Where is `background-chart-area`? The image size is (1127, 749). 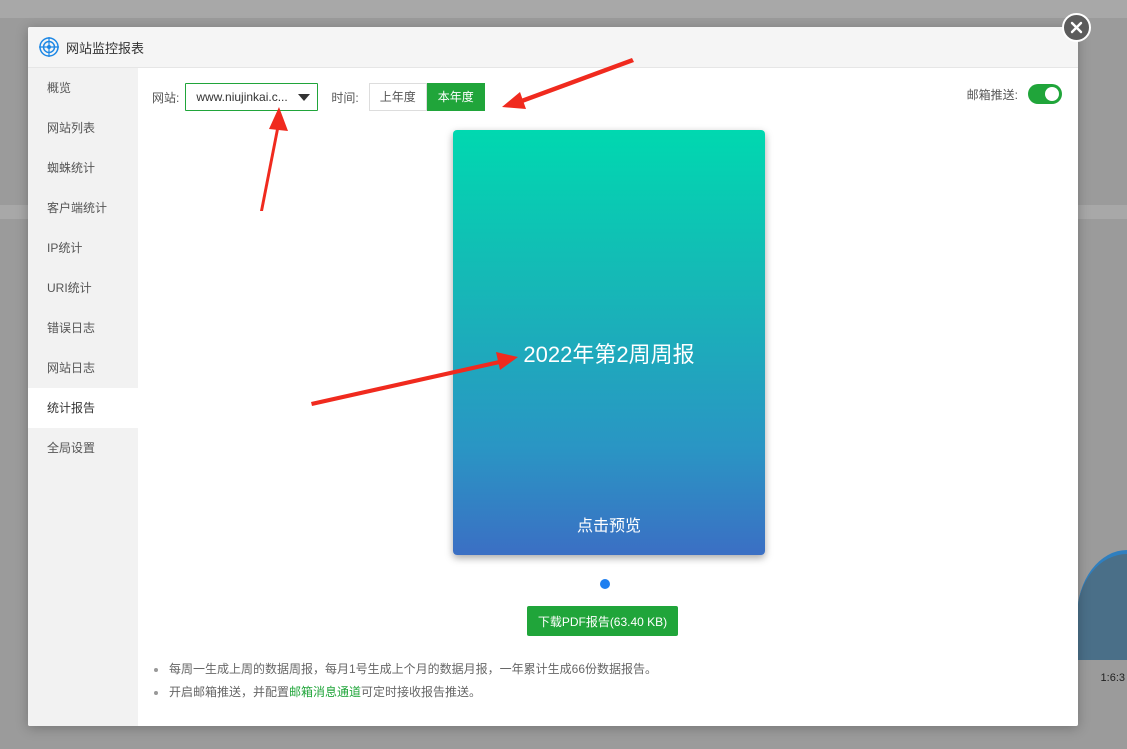
background-chart-area is located at coordinates (1102, 605).